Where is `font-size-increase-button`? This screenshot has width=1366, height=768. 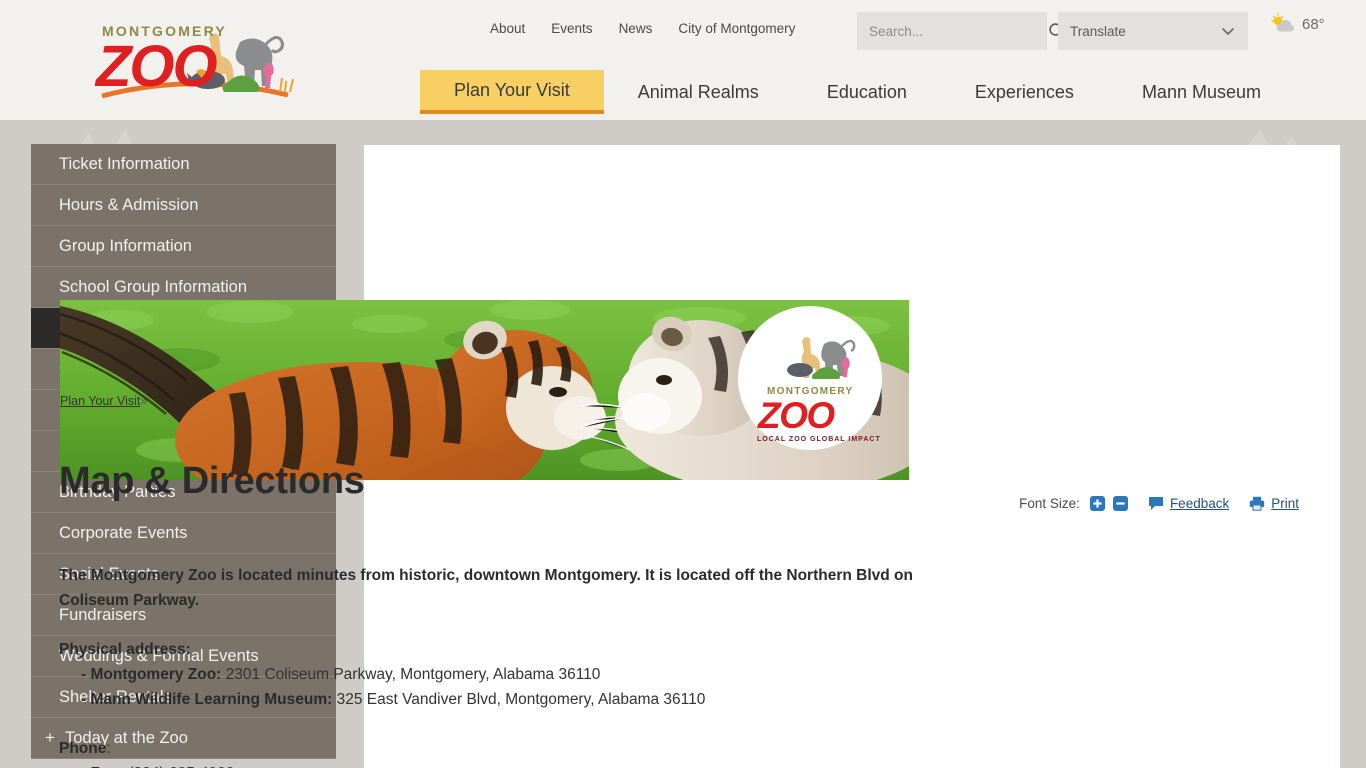
font-size-increase-button is located at coordinates (1097, 503).